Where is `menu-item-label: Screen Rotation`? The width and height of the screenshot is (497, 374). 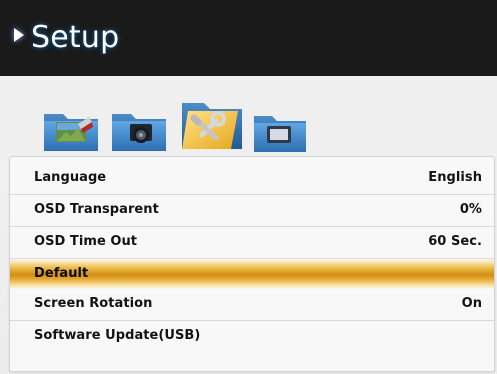 menu-item-label: Screen Rotation is located at coordinates (93, 303).